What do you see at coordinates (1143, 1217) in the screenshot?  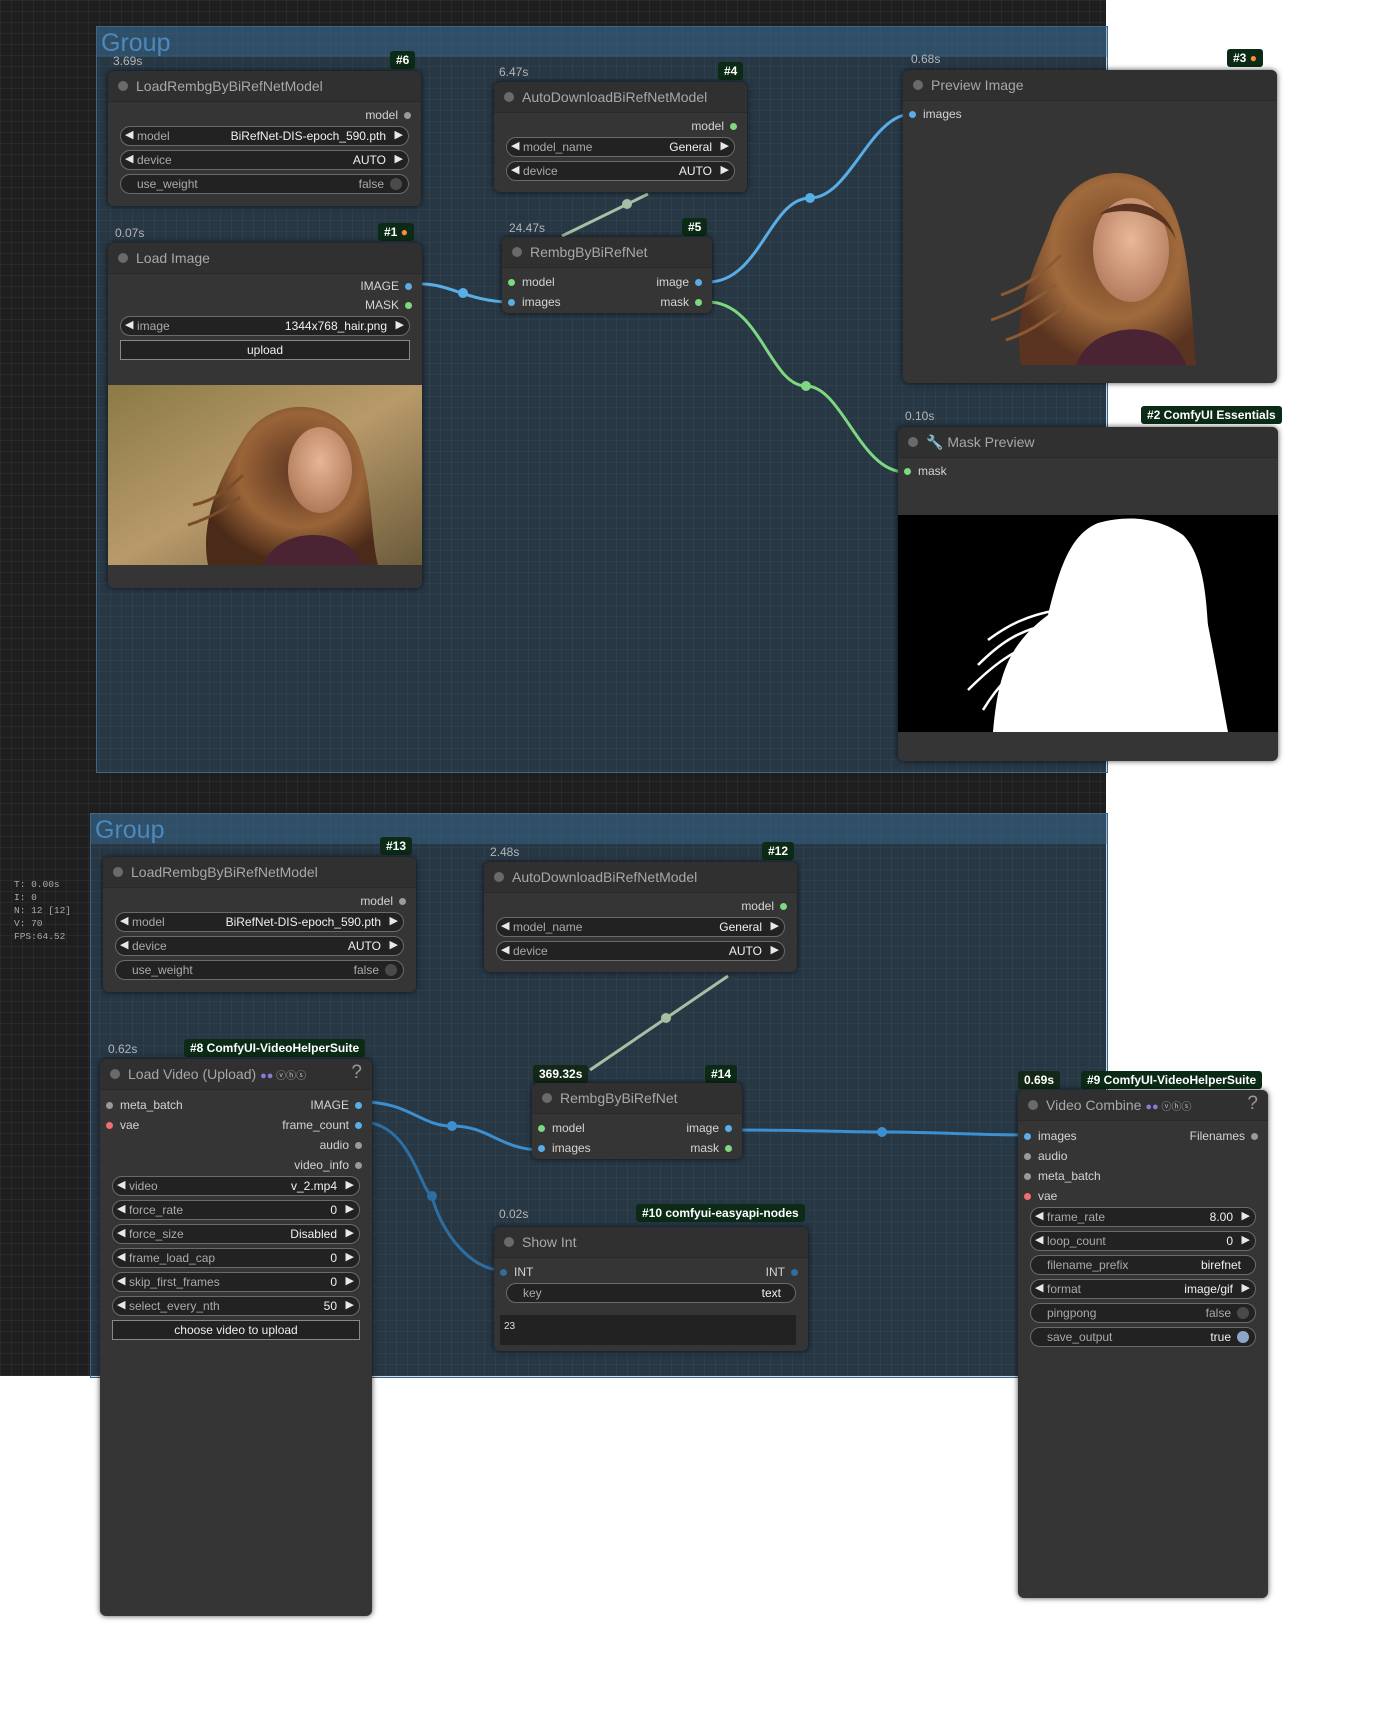 I see `number-frame-rate: ◀ frame_rate 8.00 ▶` at bounding box center [1143, 1217].